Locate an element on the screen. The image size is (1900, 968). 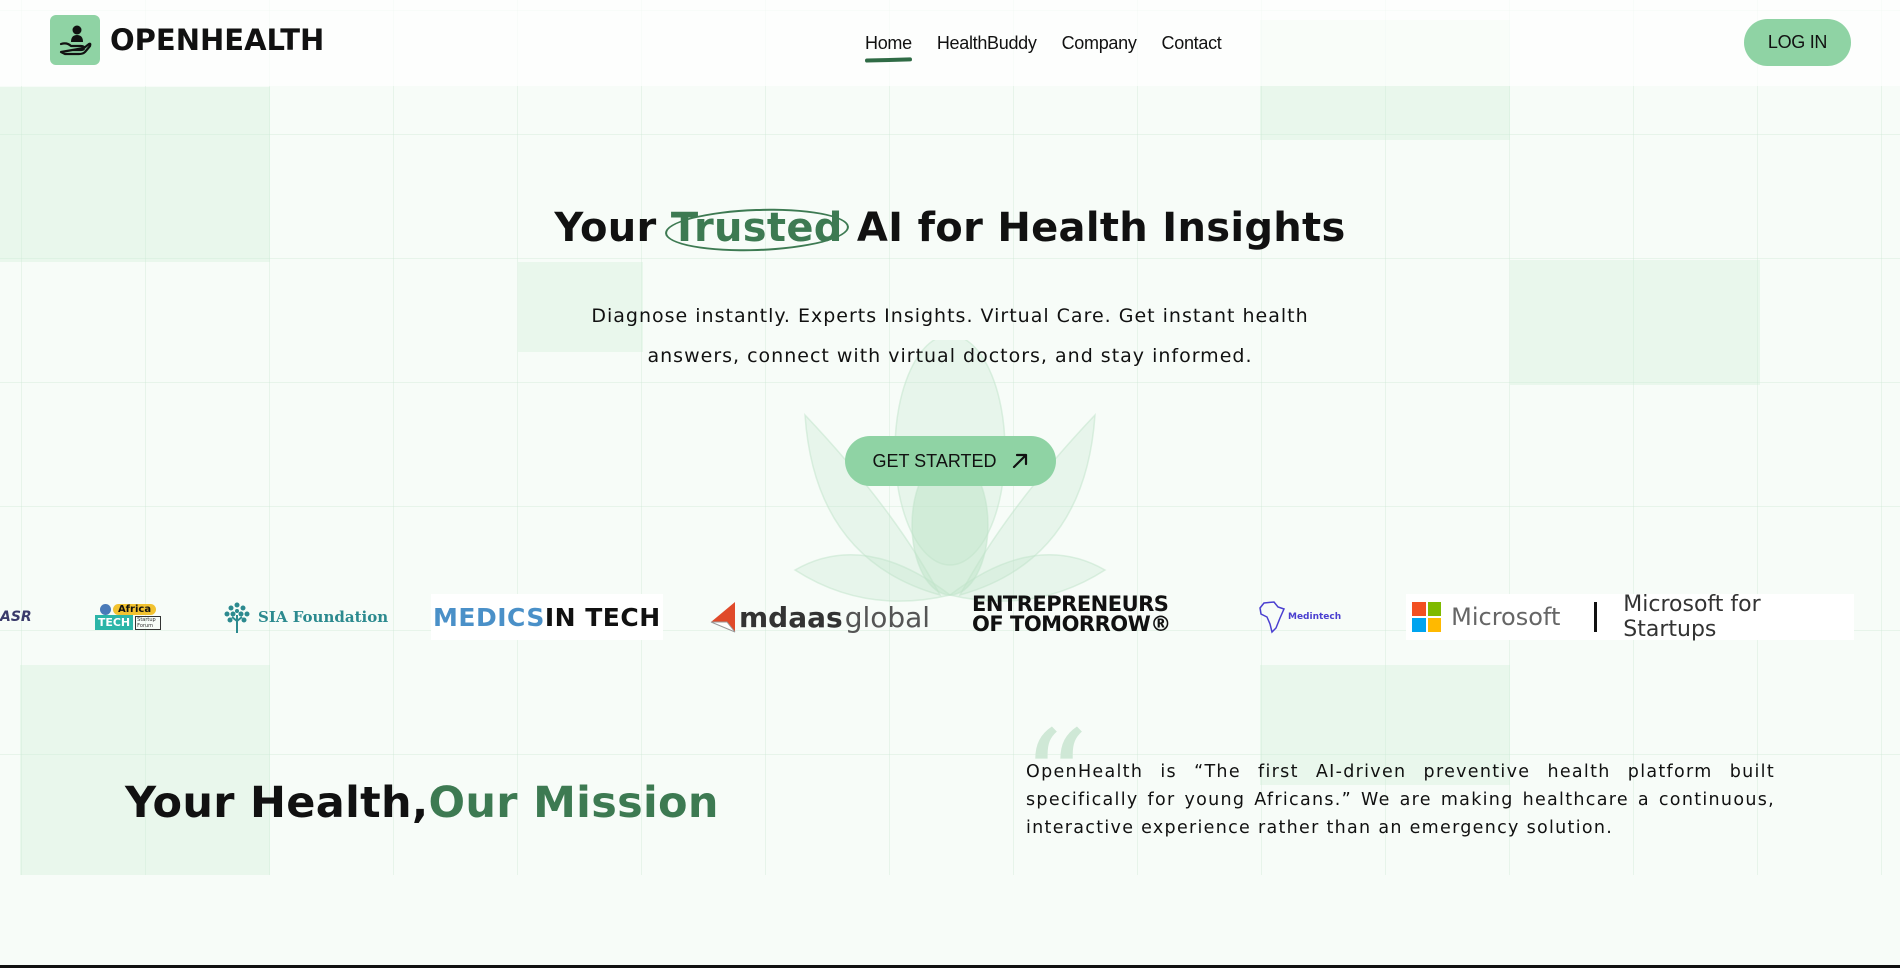
nav-home: Home is located at coordinates (888, 43).